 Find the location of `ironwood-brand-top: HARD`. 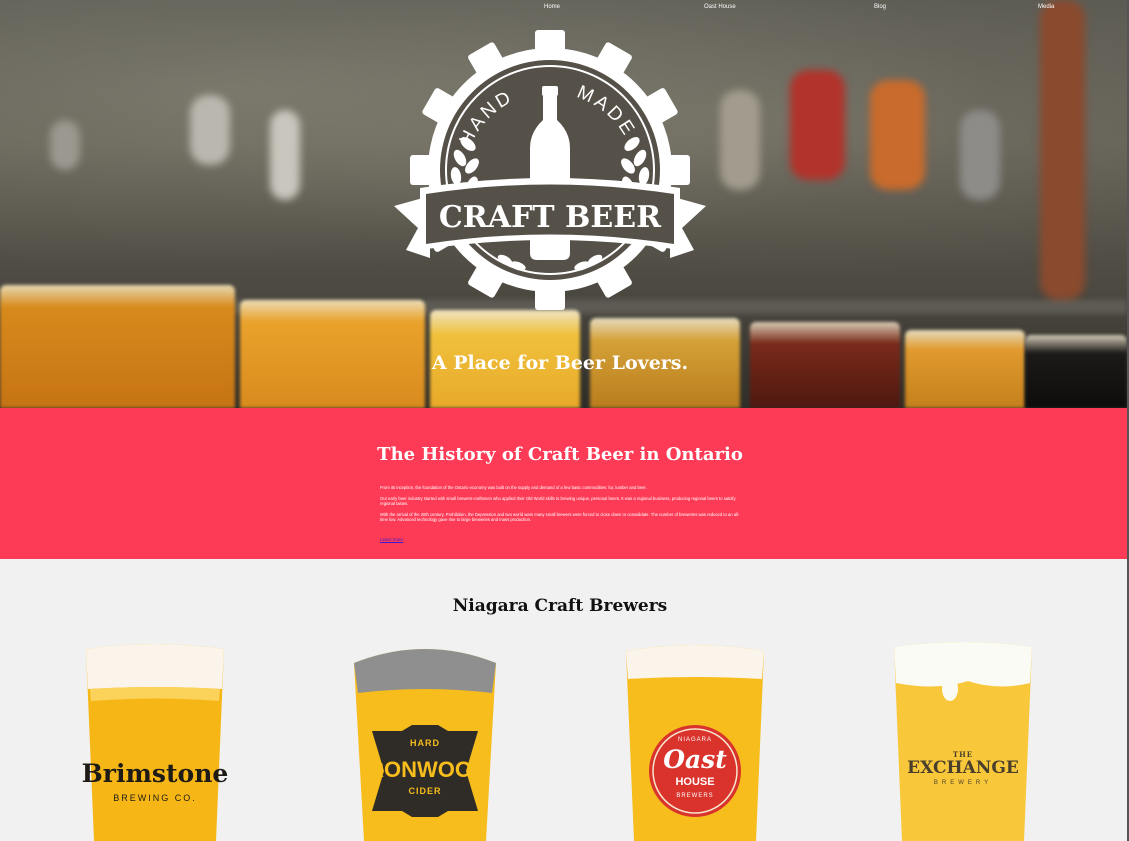

ironwood-brand-top: HARD is located at coordinates (425, 743).